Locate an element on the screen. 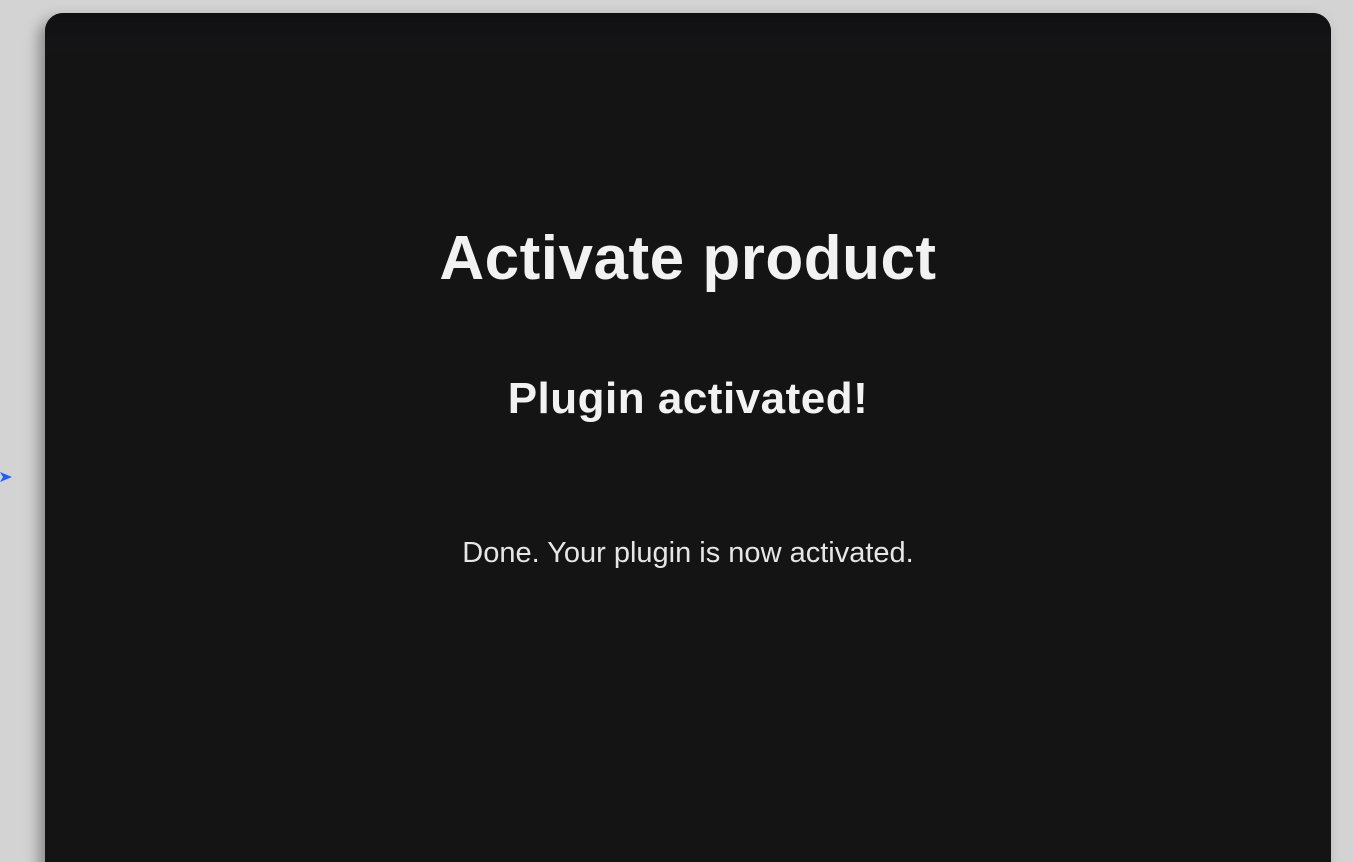  dialog-title-bar is located at coordinates (688, 32).